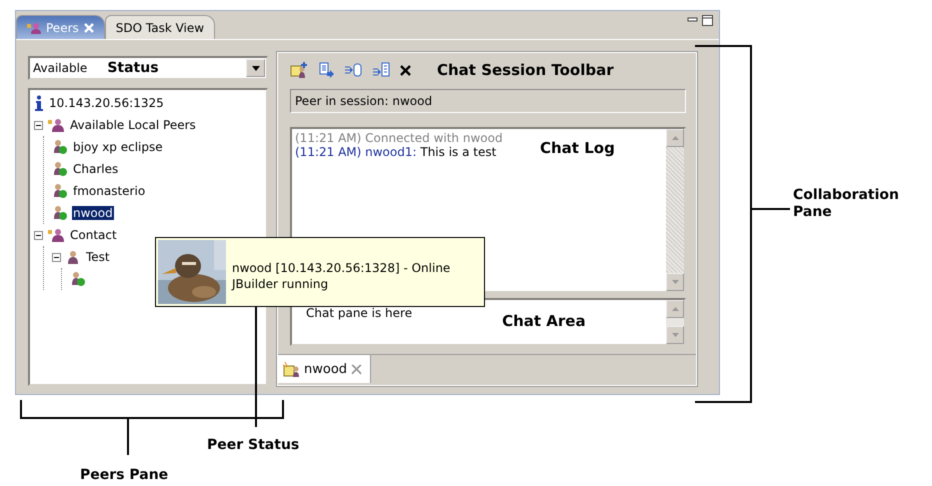  What do you see at coordinates (846, 204) in the screenshot?
I see `annotation-label: Collaboration Pane` at bounding box center [846, 204].